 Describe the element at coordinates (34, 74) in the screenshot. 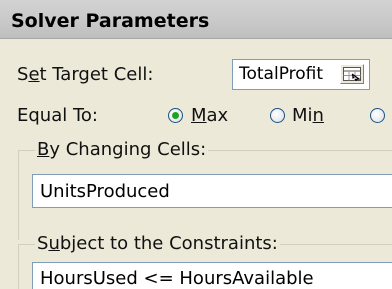

I see `set-target-cell-label-accesskey: e` at that location.